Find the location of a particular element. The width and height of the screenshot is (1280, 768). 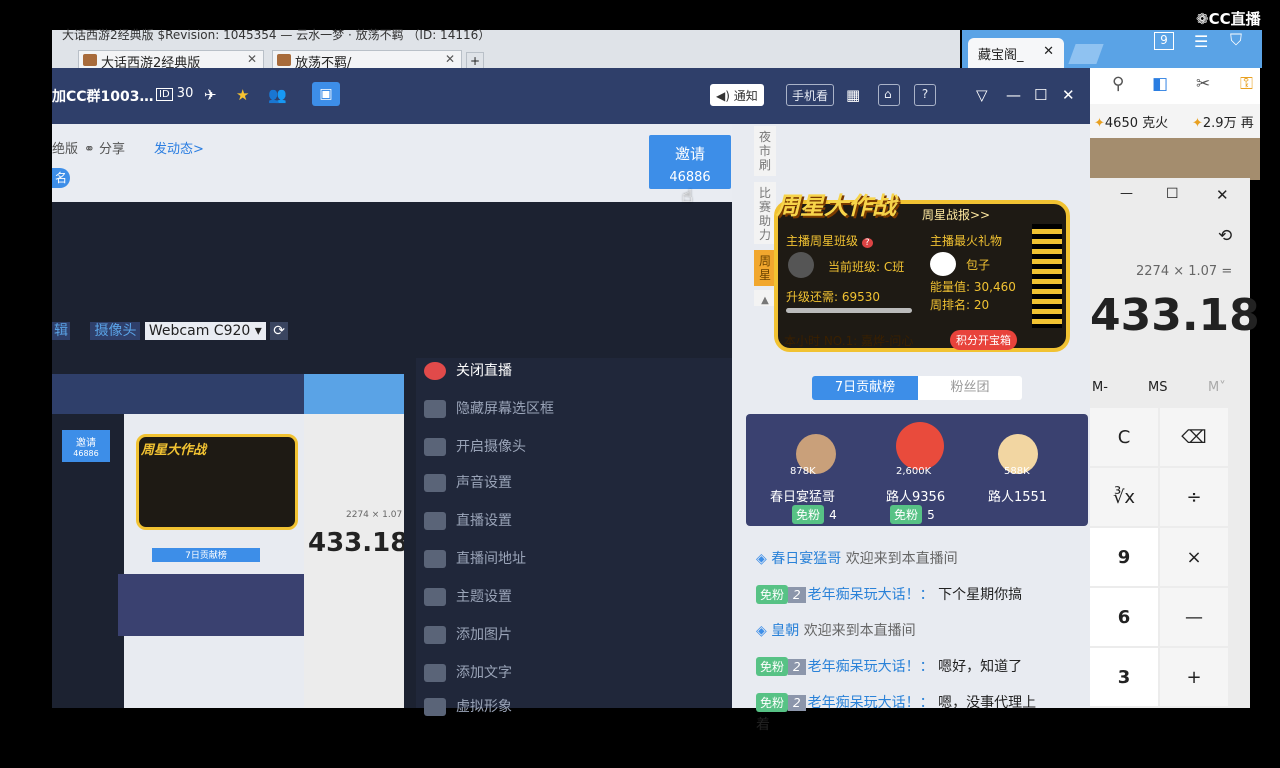

cut-icon: ✂ is located at coordinates (1203, 84).